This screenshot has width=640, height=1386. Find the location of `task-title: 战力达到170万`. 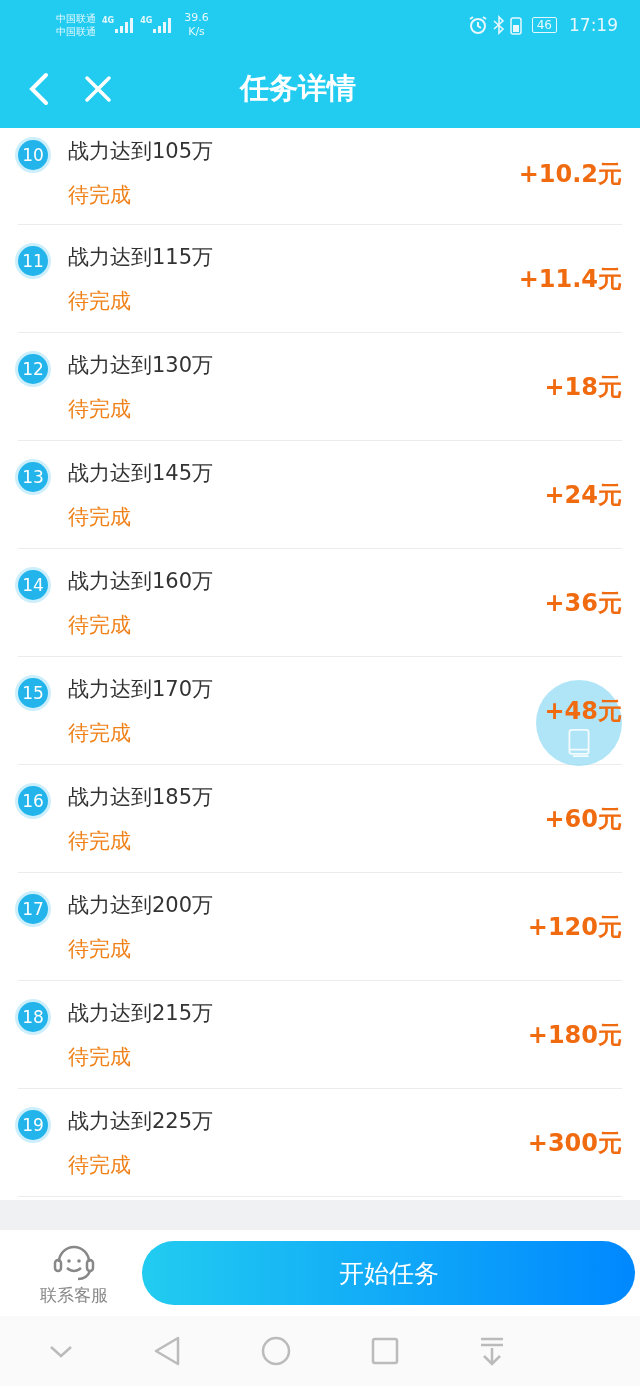

task-title: 战力达到170万 is located at coordinates (141, 688).